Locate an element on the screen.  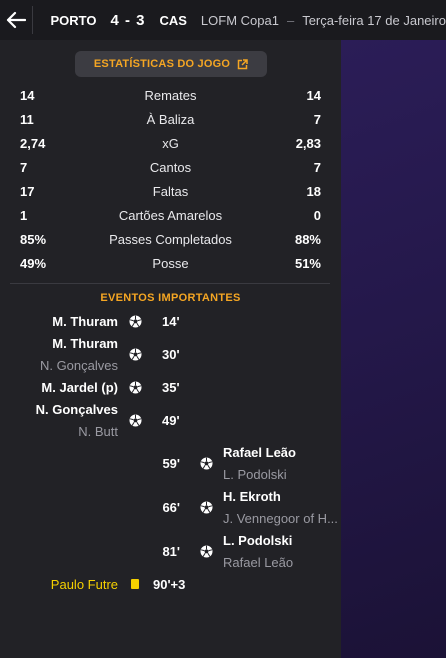
event-minute: 59' is located at coordinates (171, 463).